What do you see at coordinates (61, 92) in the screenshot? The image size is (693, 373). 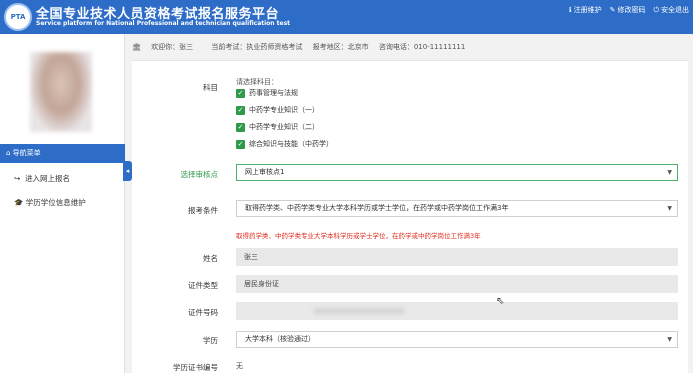 I see `avatar` at bounding box center [61, 92].